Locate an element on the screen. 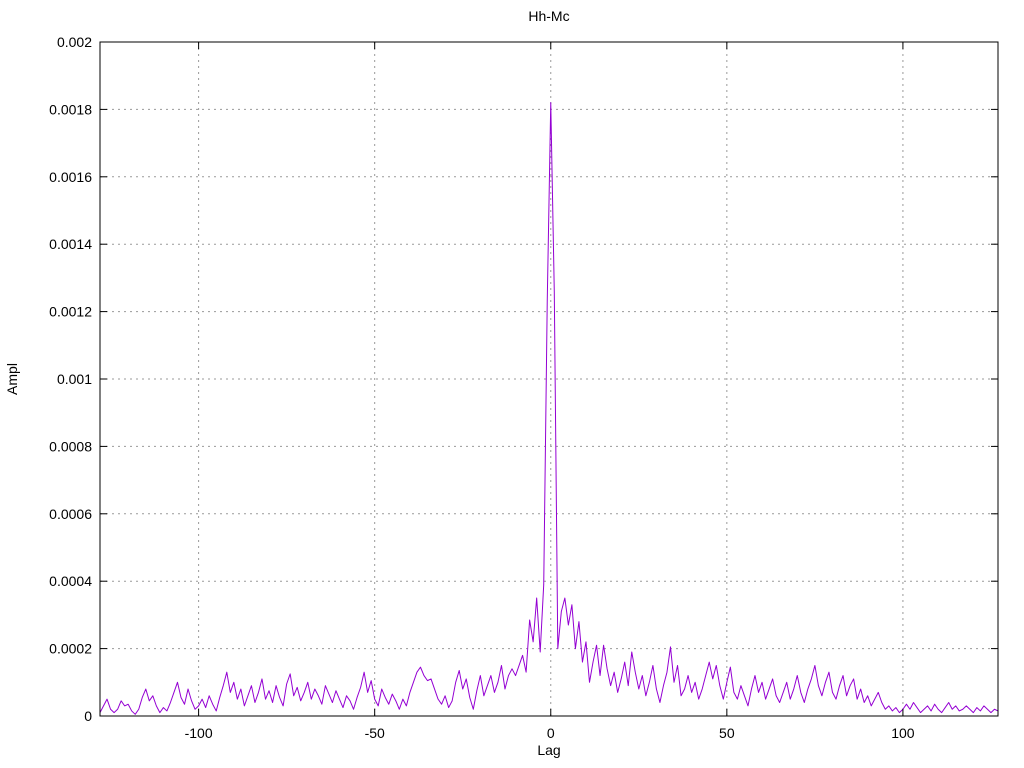 The width and height of the screenshot is (1024, 768). y-tick-label: 0.0012 is located at coordinates (70, 312).